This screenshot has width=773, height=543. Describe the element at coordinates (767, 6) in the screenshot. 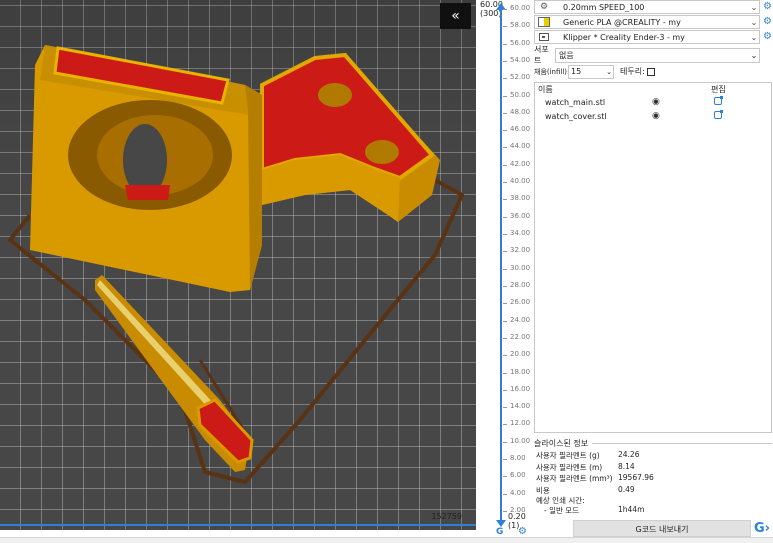

I see `print-profile-settings-icon: ⚙` at that location.